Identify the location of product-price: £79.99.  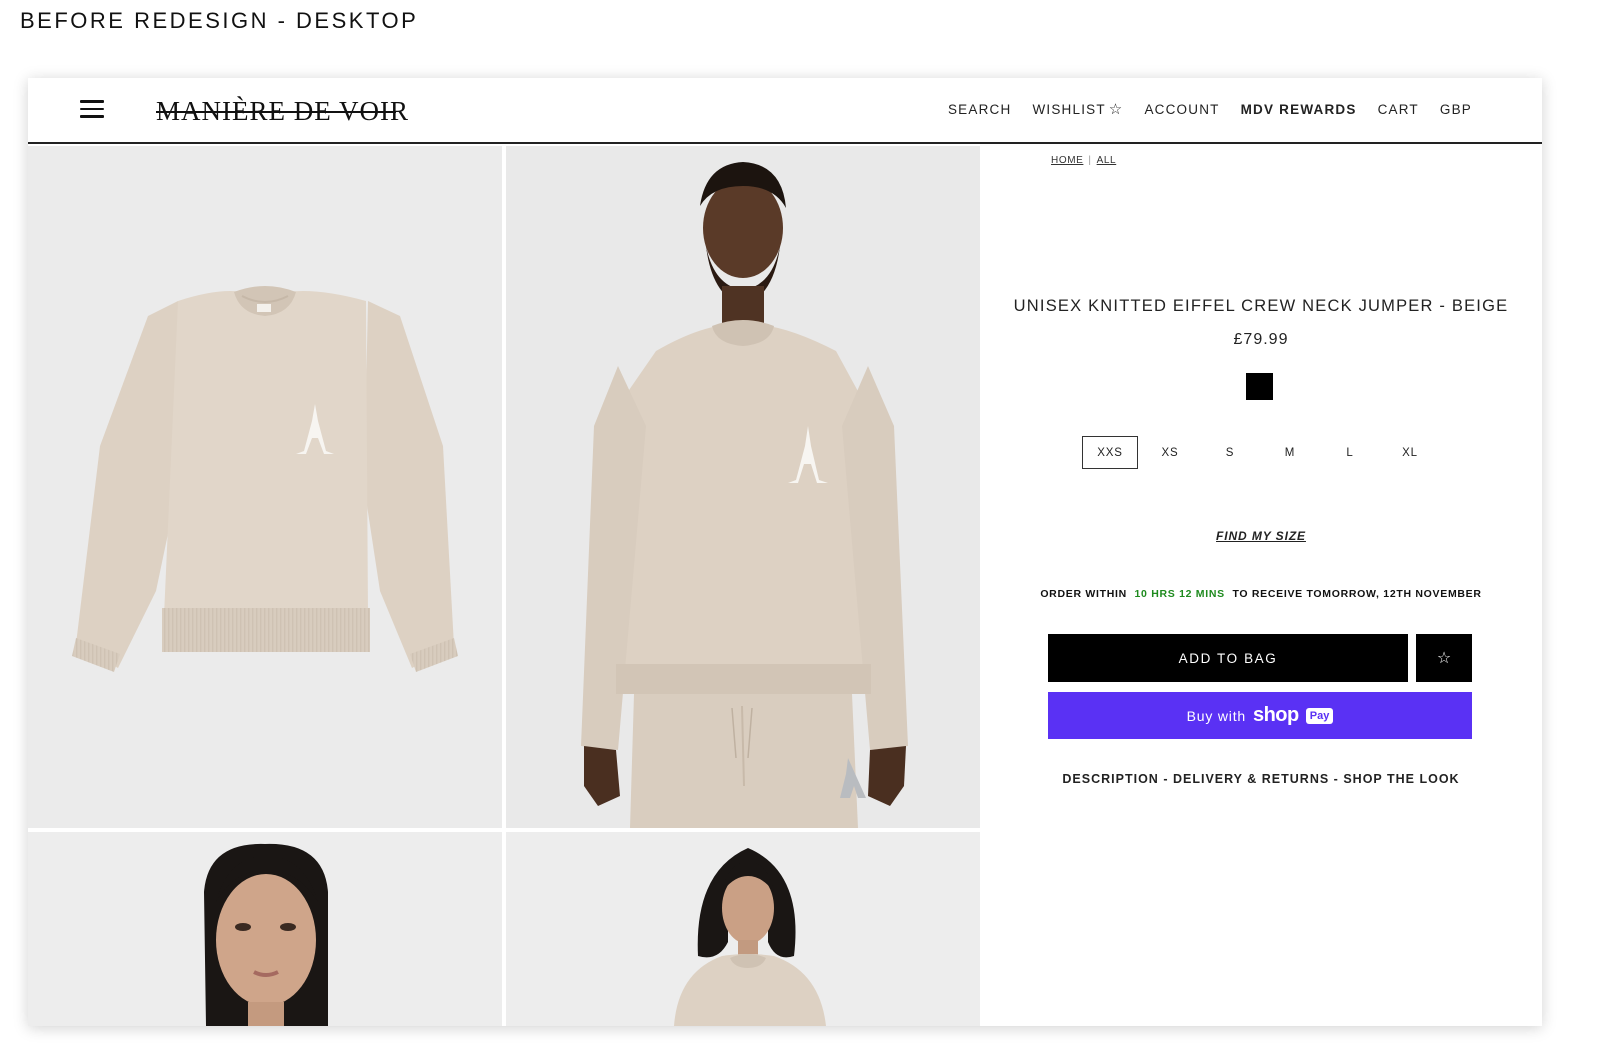
(1261, 339).